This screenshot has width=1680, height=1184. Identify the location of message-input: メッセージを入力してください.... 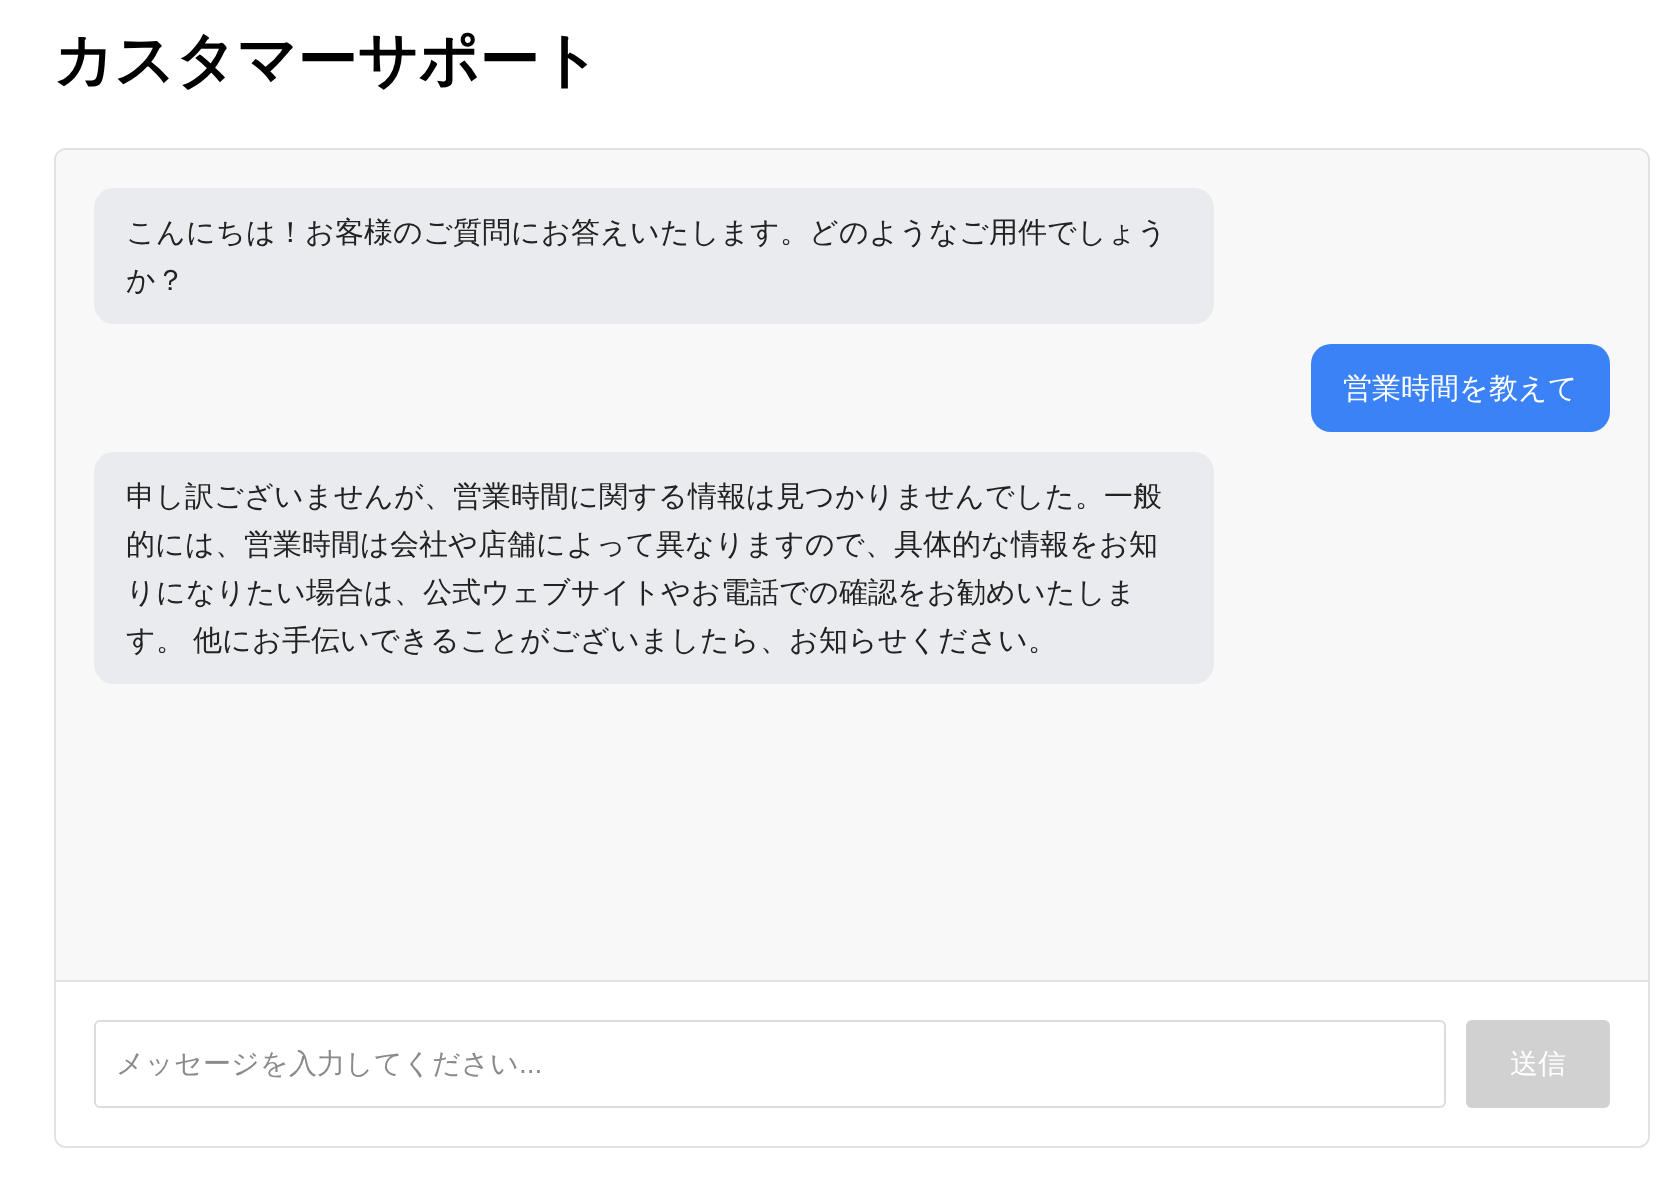
(770, 1064).